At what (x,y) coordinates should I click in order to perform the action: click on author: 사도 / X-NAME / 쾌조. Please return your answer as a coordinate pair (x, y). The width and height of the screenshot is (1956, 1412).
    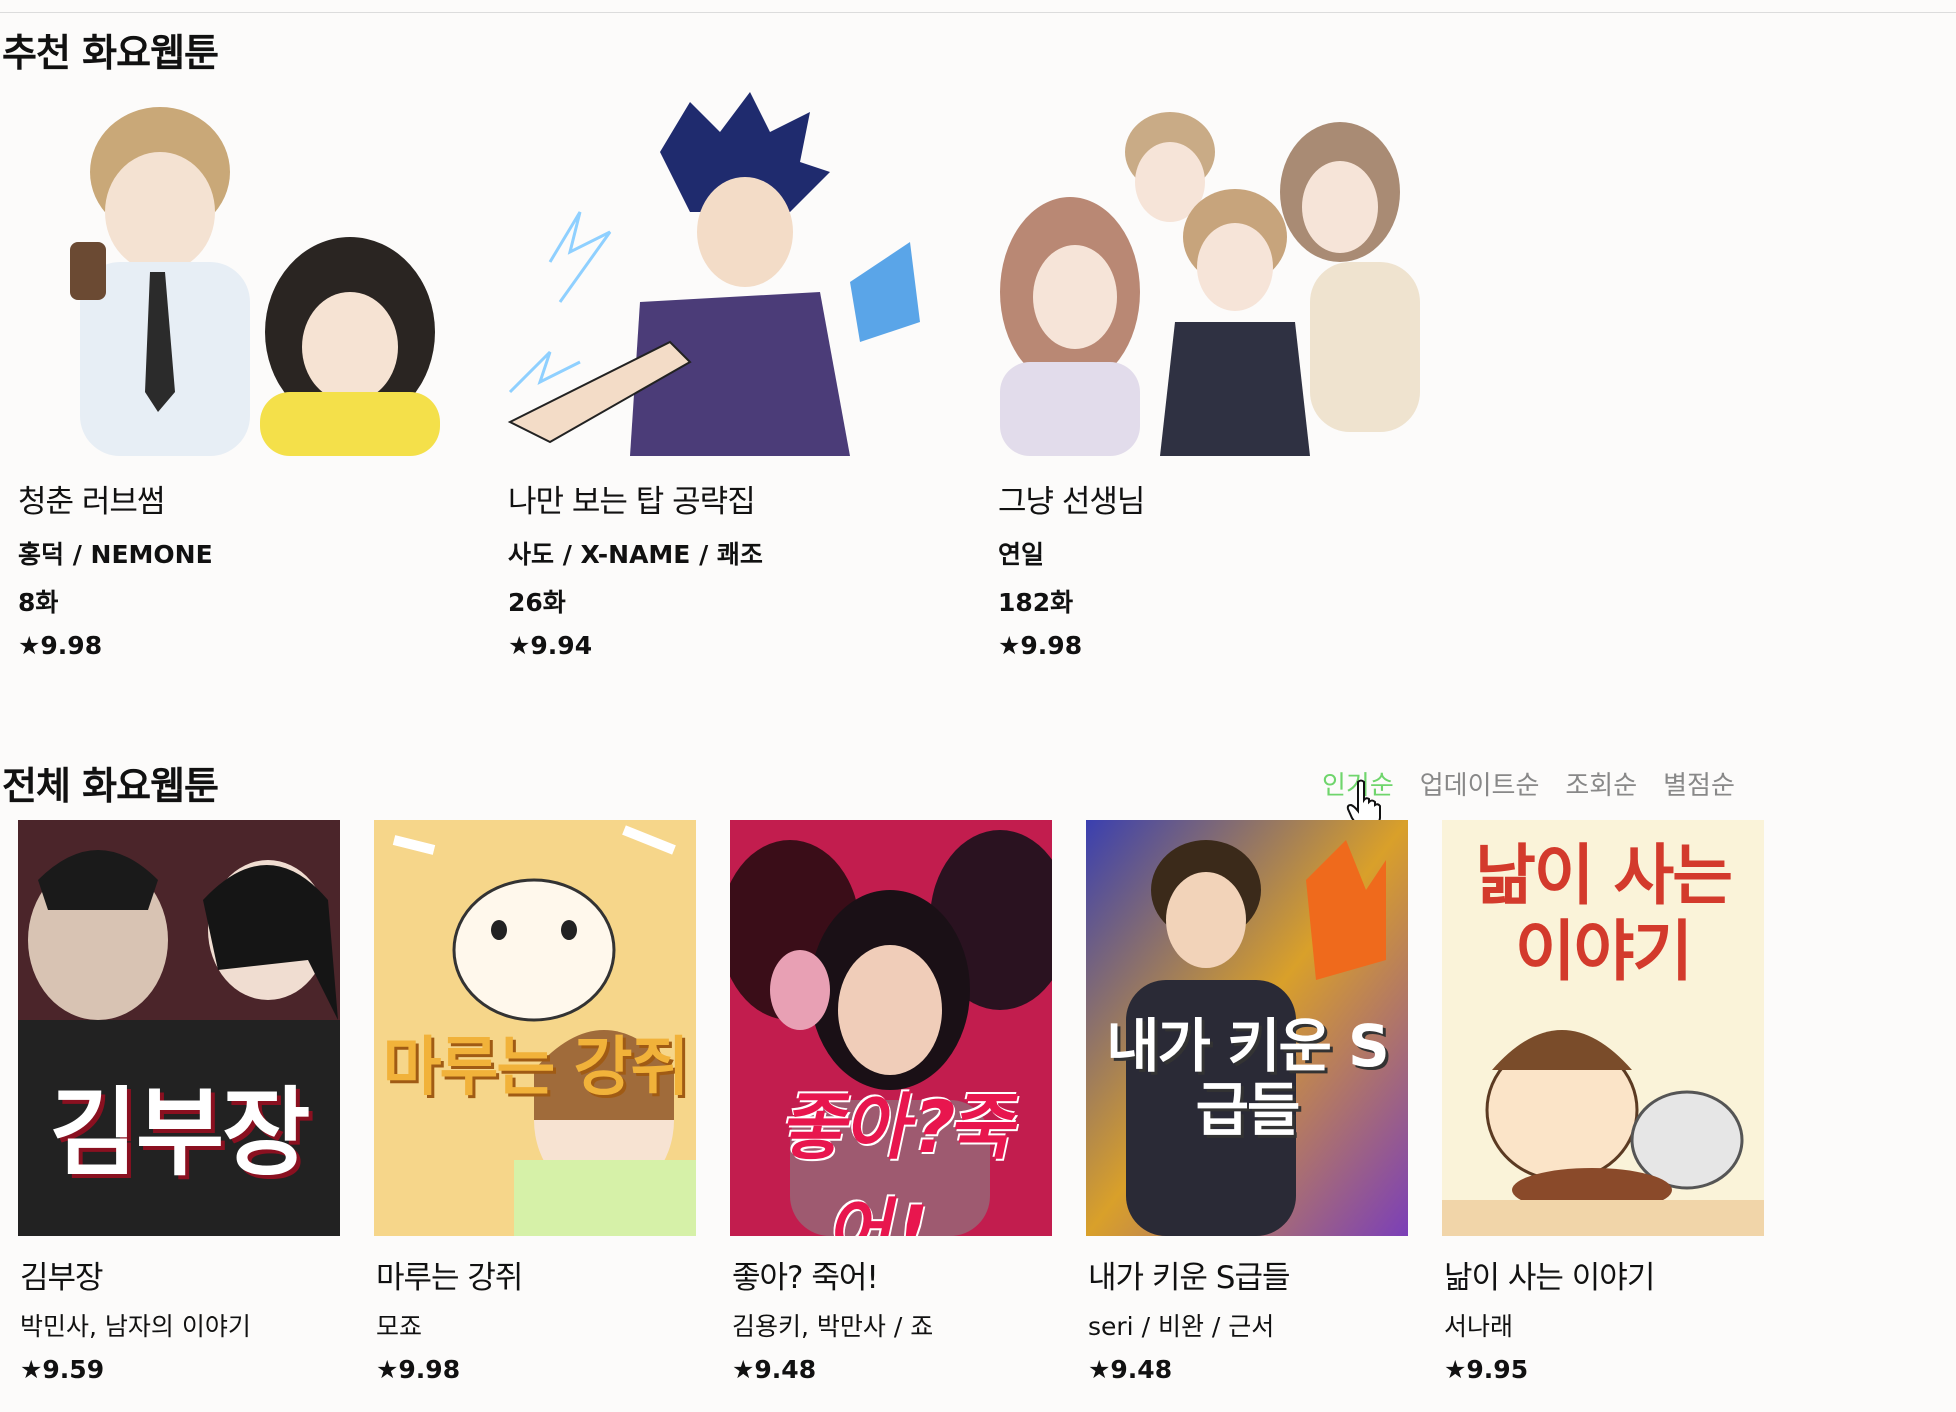
    Looking at the image, I should click on (635, 554).